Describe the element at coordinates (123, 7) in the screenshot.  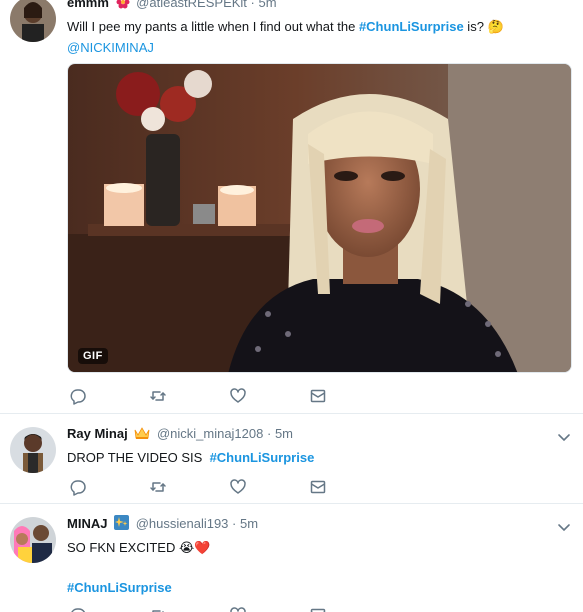
I see `flower-emoji` at that location.